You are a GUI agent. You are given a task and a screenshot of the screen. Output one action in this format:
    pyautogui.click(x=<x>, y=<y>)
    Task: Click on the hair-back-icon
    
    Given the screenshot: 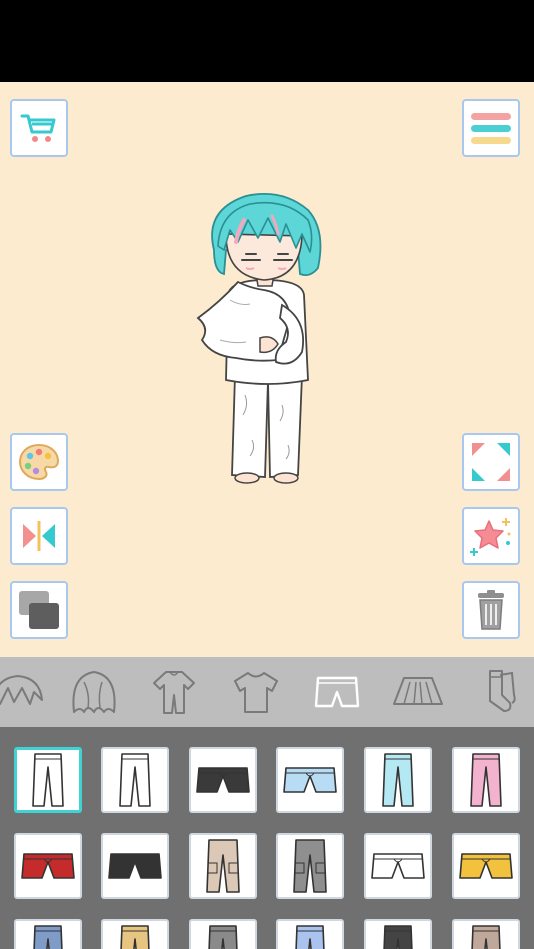 What is the action you would take?
    pyautogui.click(x=94, y=692)
    